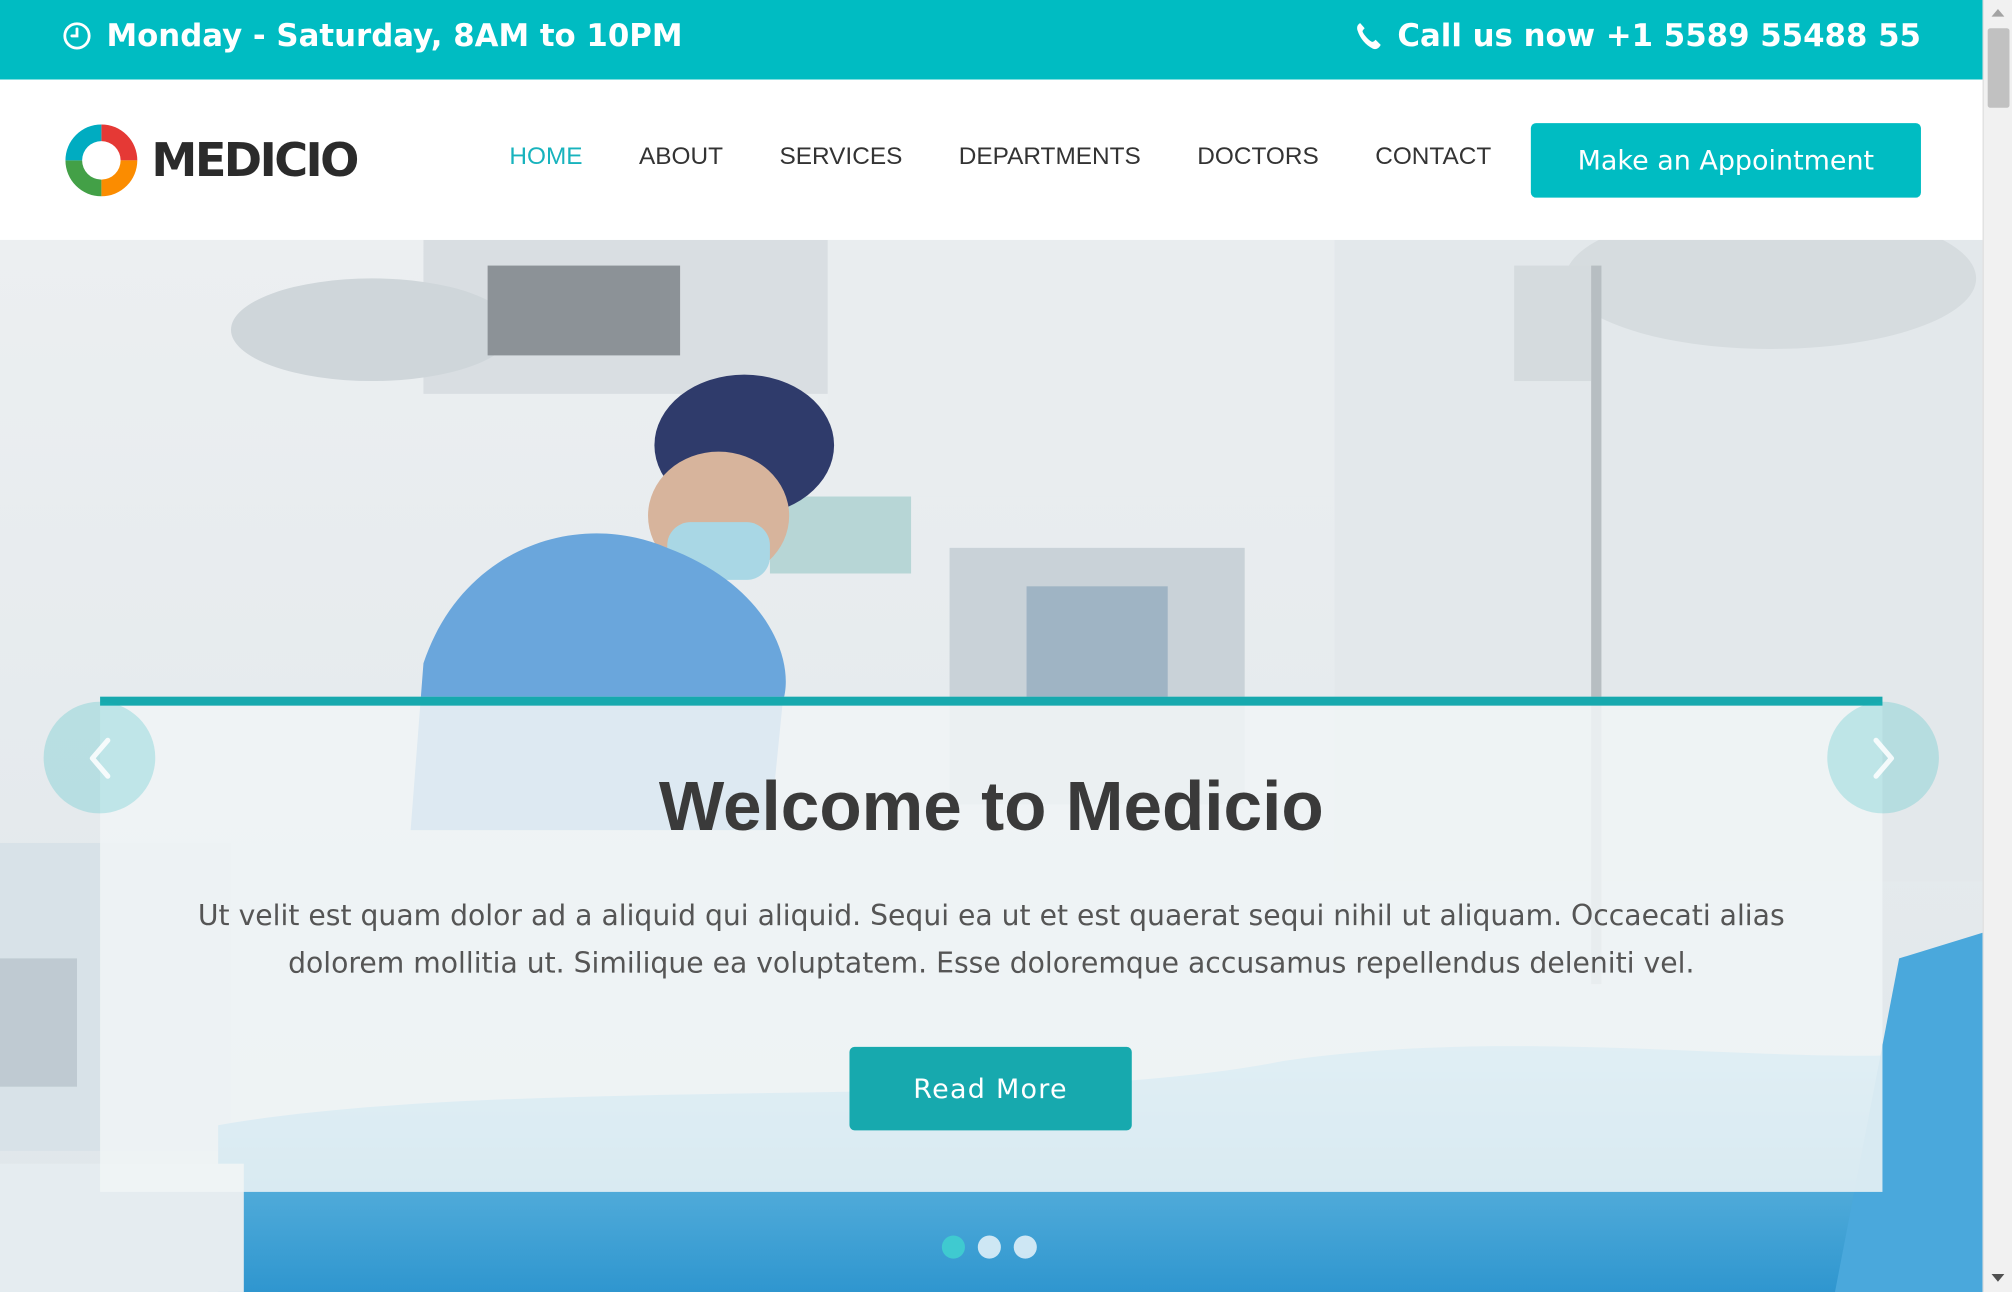  I want to click on make-appointment-button: Make an Appointment, so click(1725, 160).